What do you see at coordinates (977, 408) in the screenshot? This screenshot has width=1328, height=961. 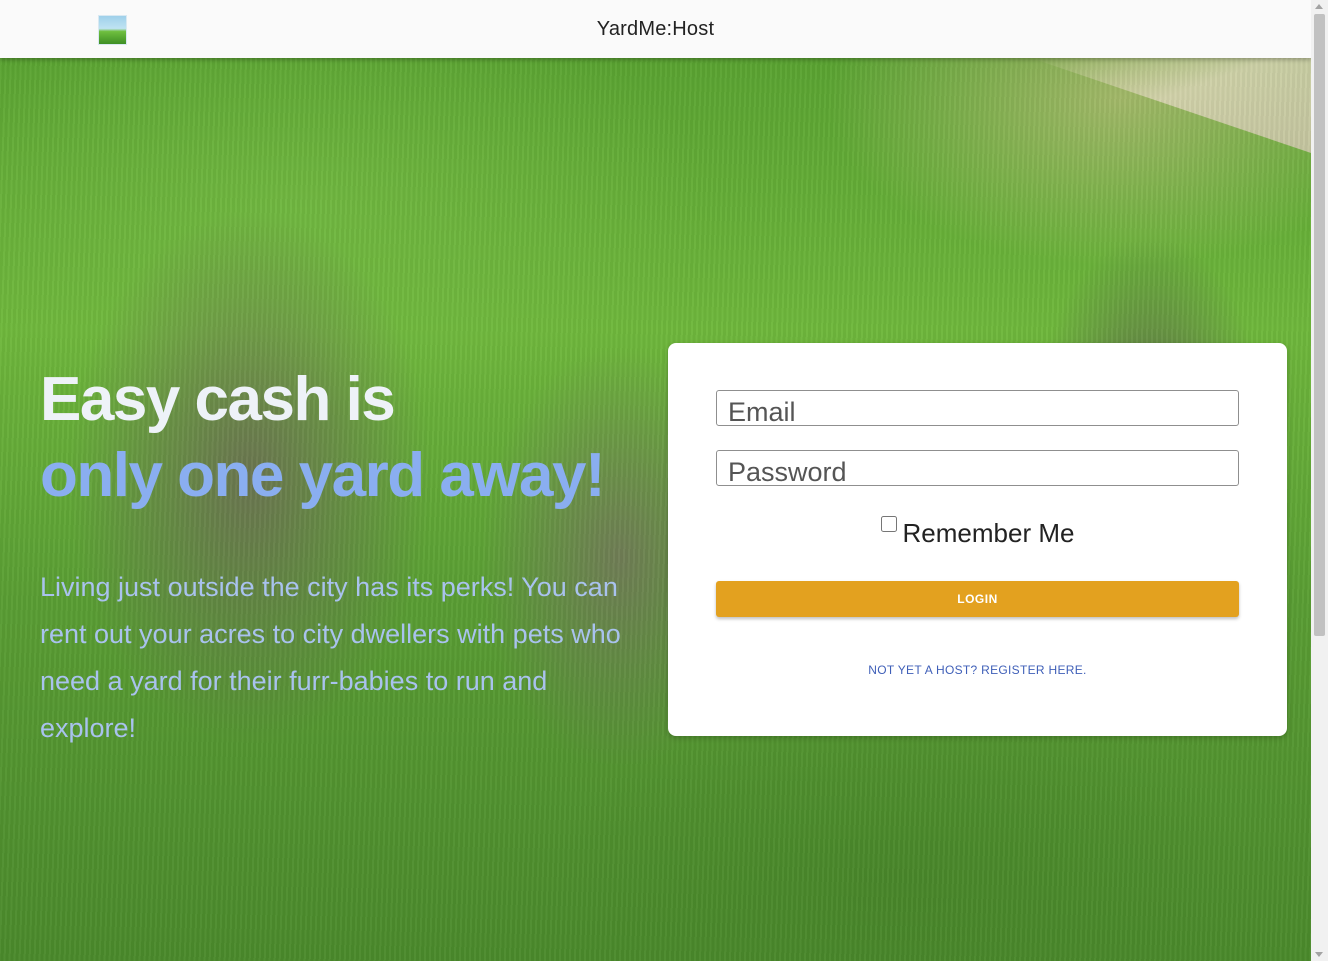 I see `email-field` at bounding box center [977, 408].